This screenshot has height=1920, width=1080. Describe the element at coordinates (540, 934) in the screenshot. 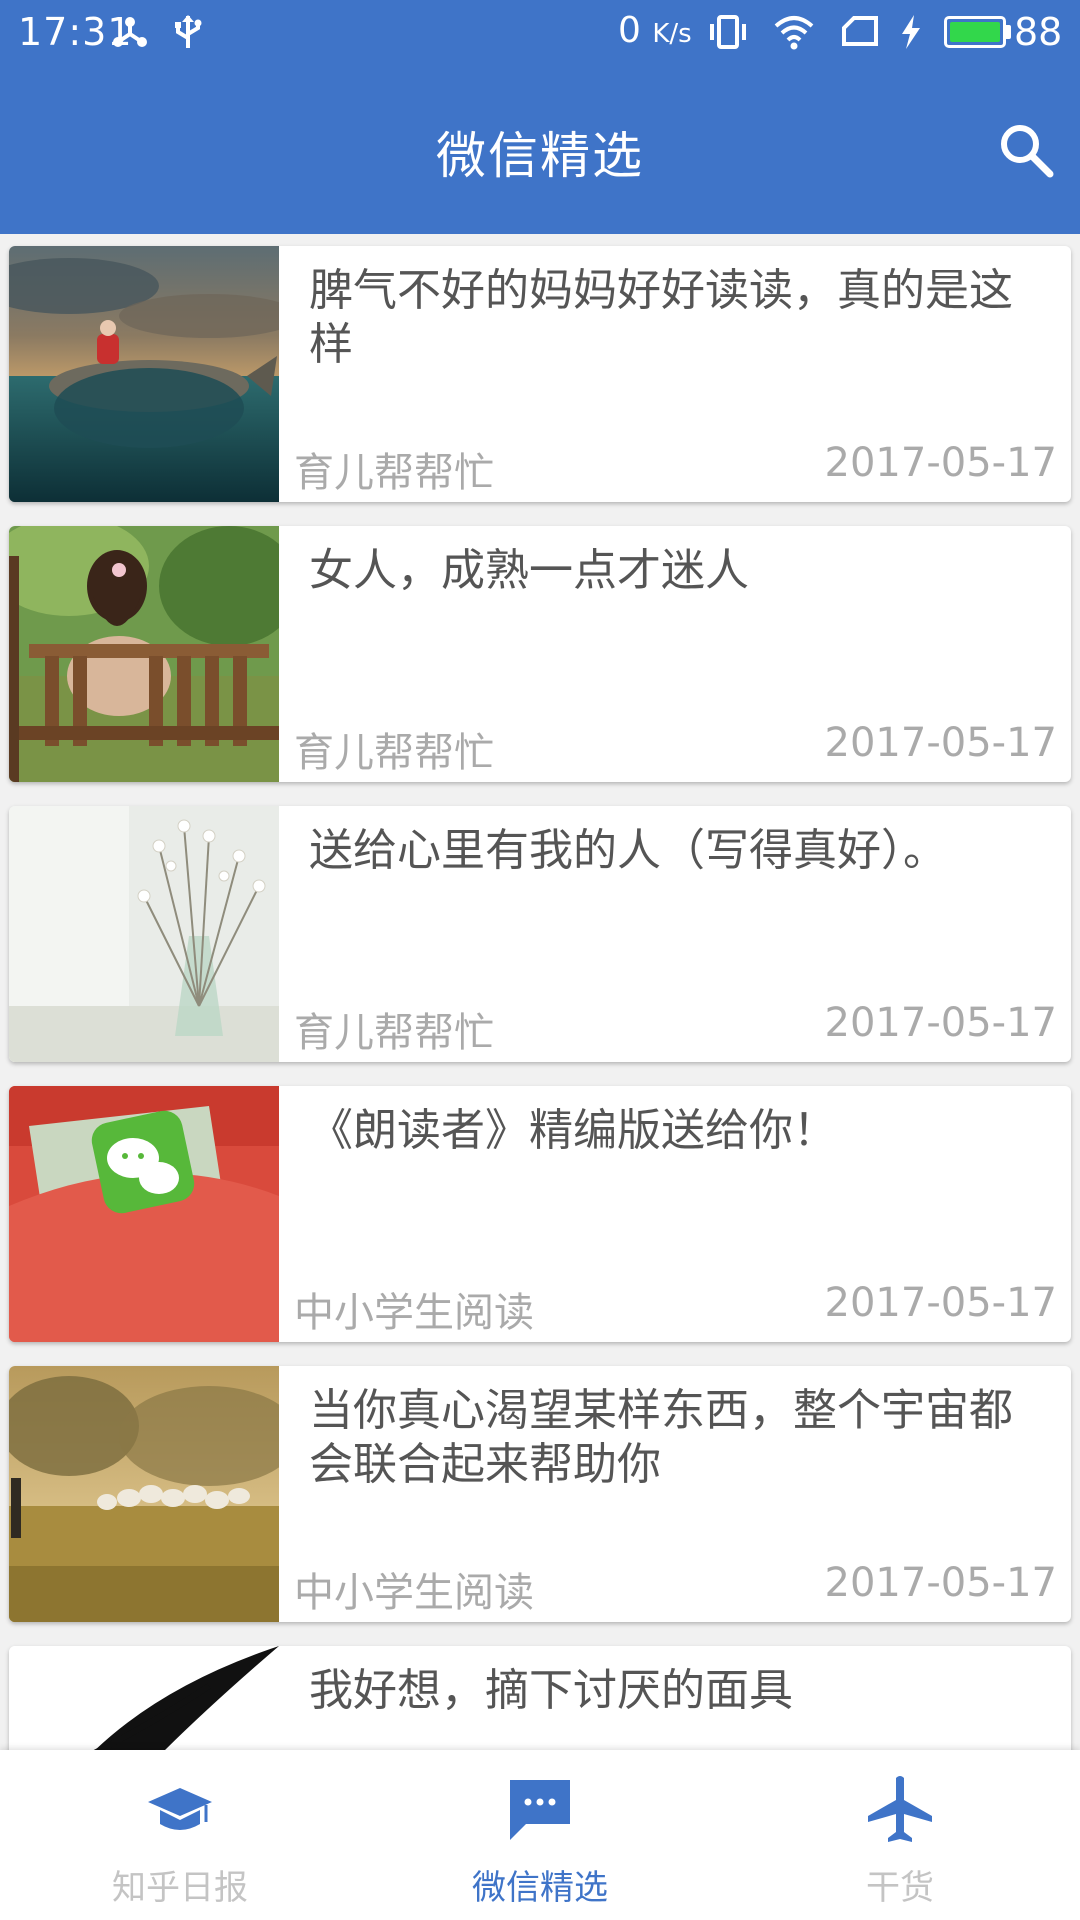

I see `article-card: 送给心里有我的人（写得真好）。 育儿帮帮忙 2017-05-17` at that location.